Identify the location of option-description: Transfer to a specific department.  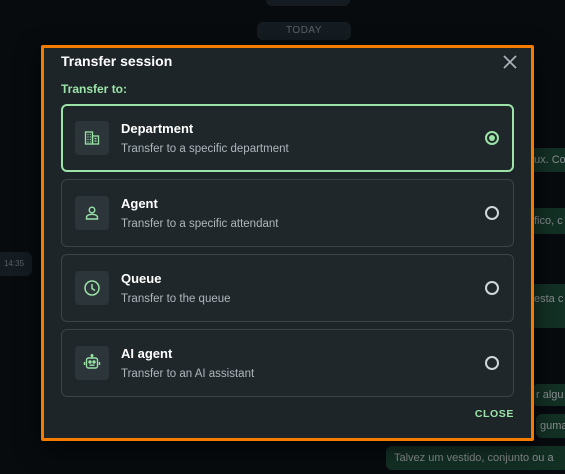
(205, 149).